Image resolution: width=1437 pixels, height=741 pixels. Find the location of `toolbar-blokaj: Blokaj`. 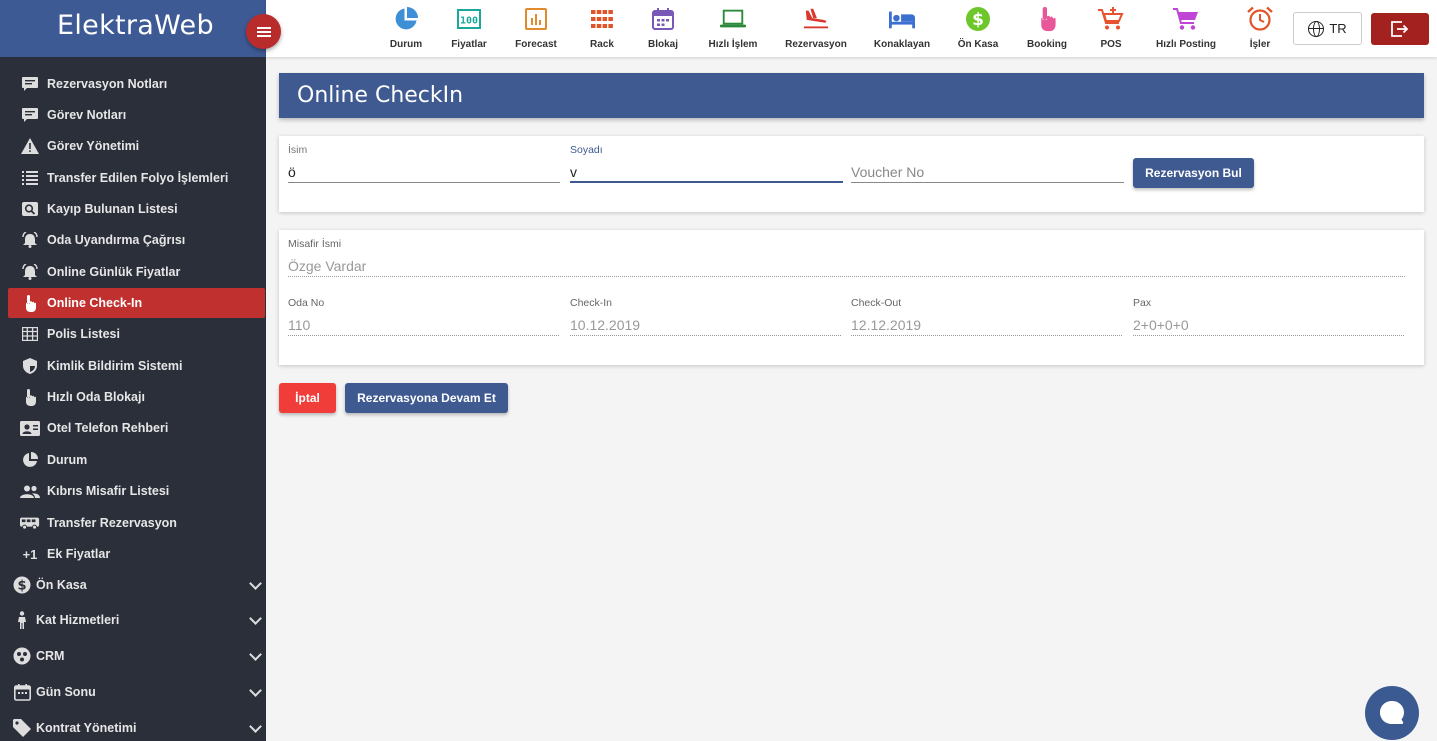

toolbar-blokaj: Blokaj is located at coordinates (663, 28).